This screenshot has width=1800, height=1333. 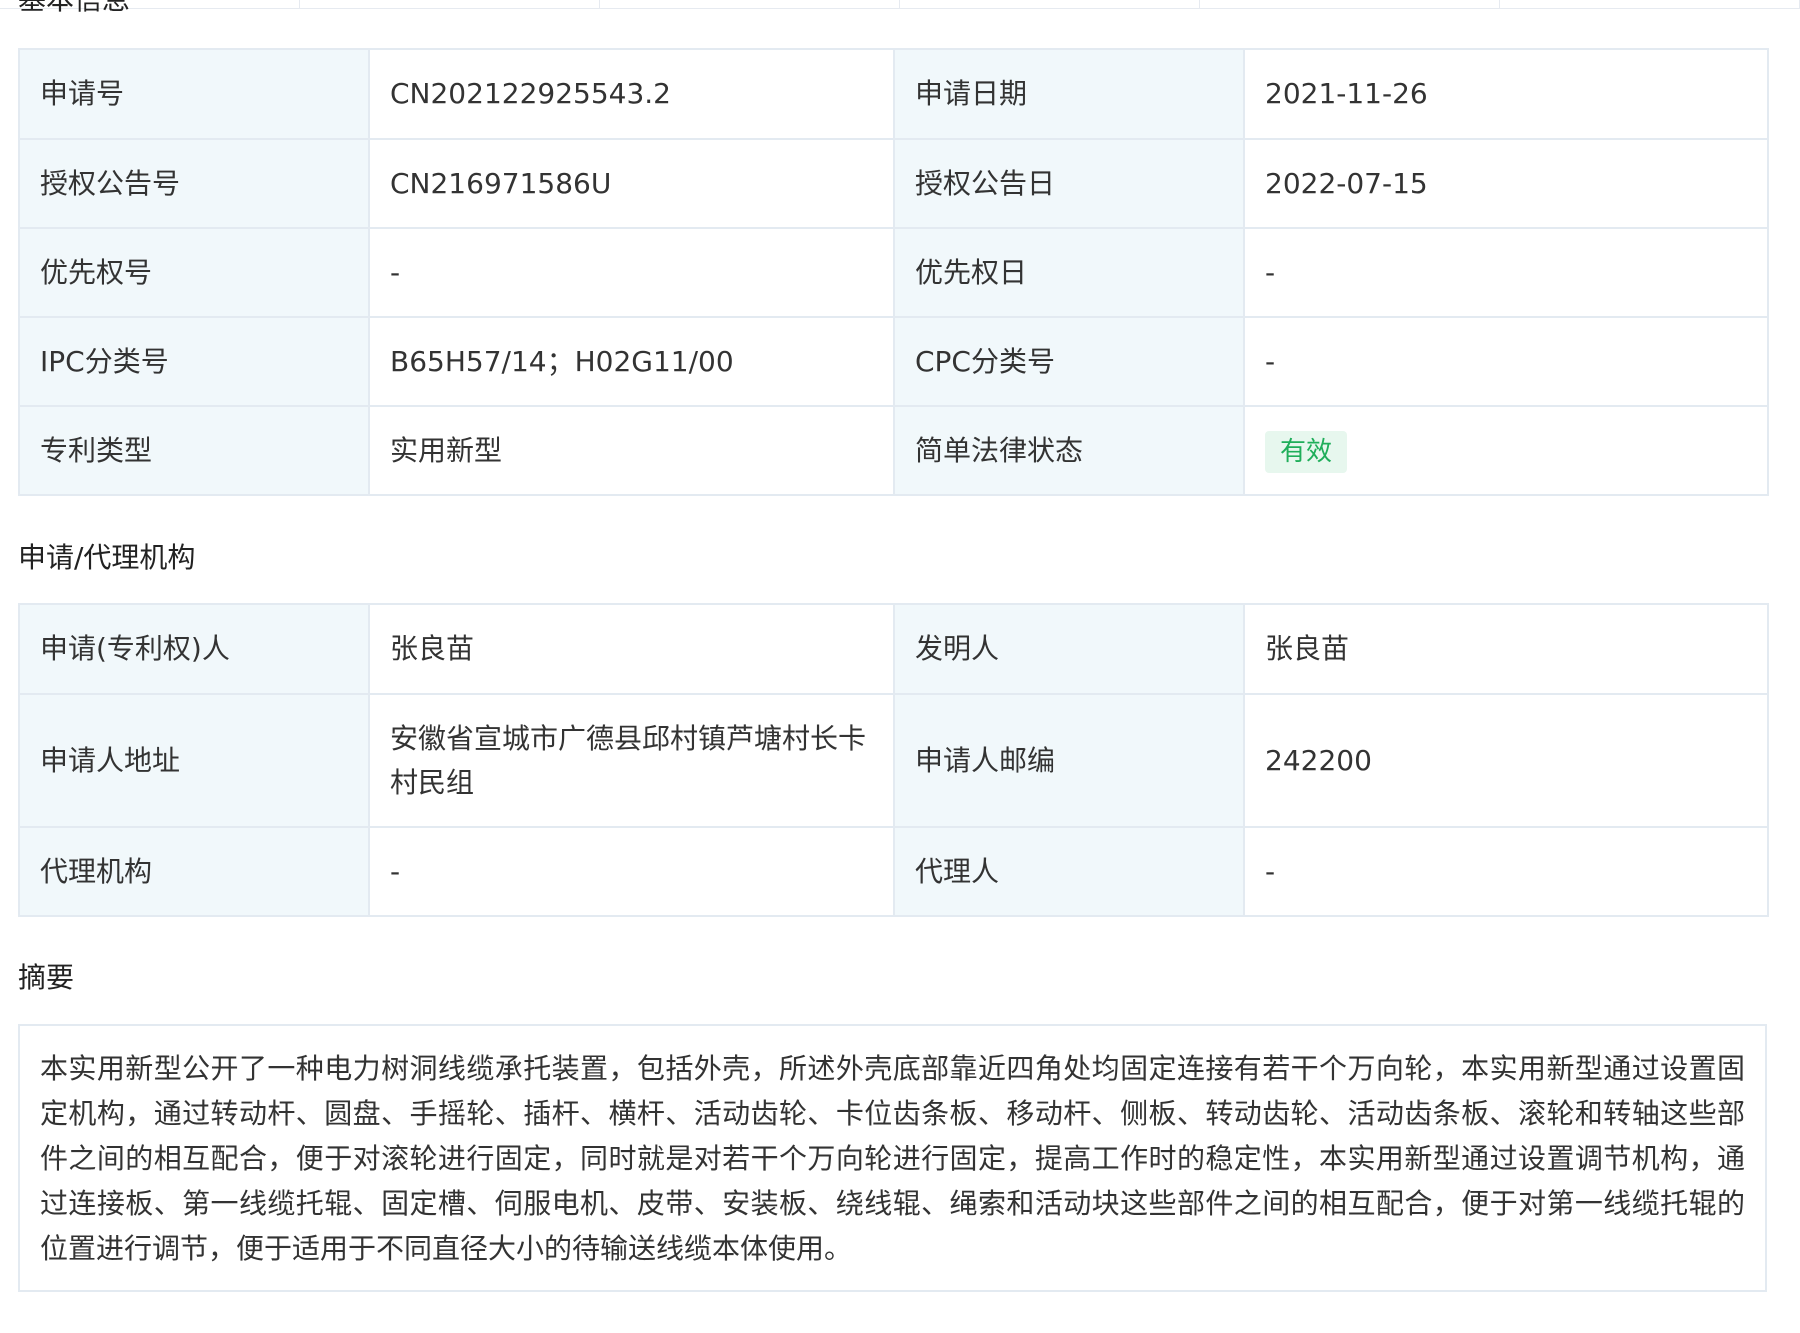 What do you see at coordinates (631, 871) in the screenshot?
I see `agency-value: -` at bounding box center [631, 871].